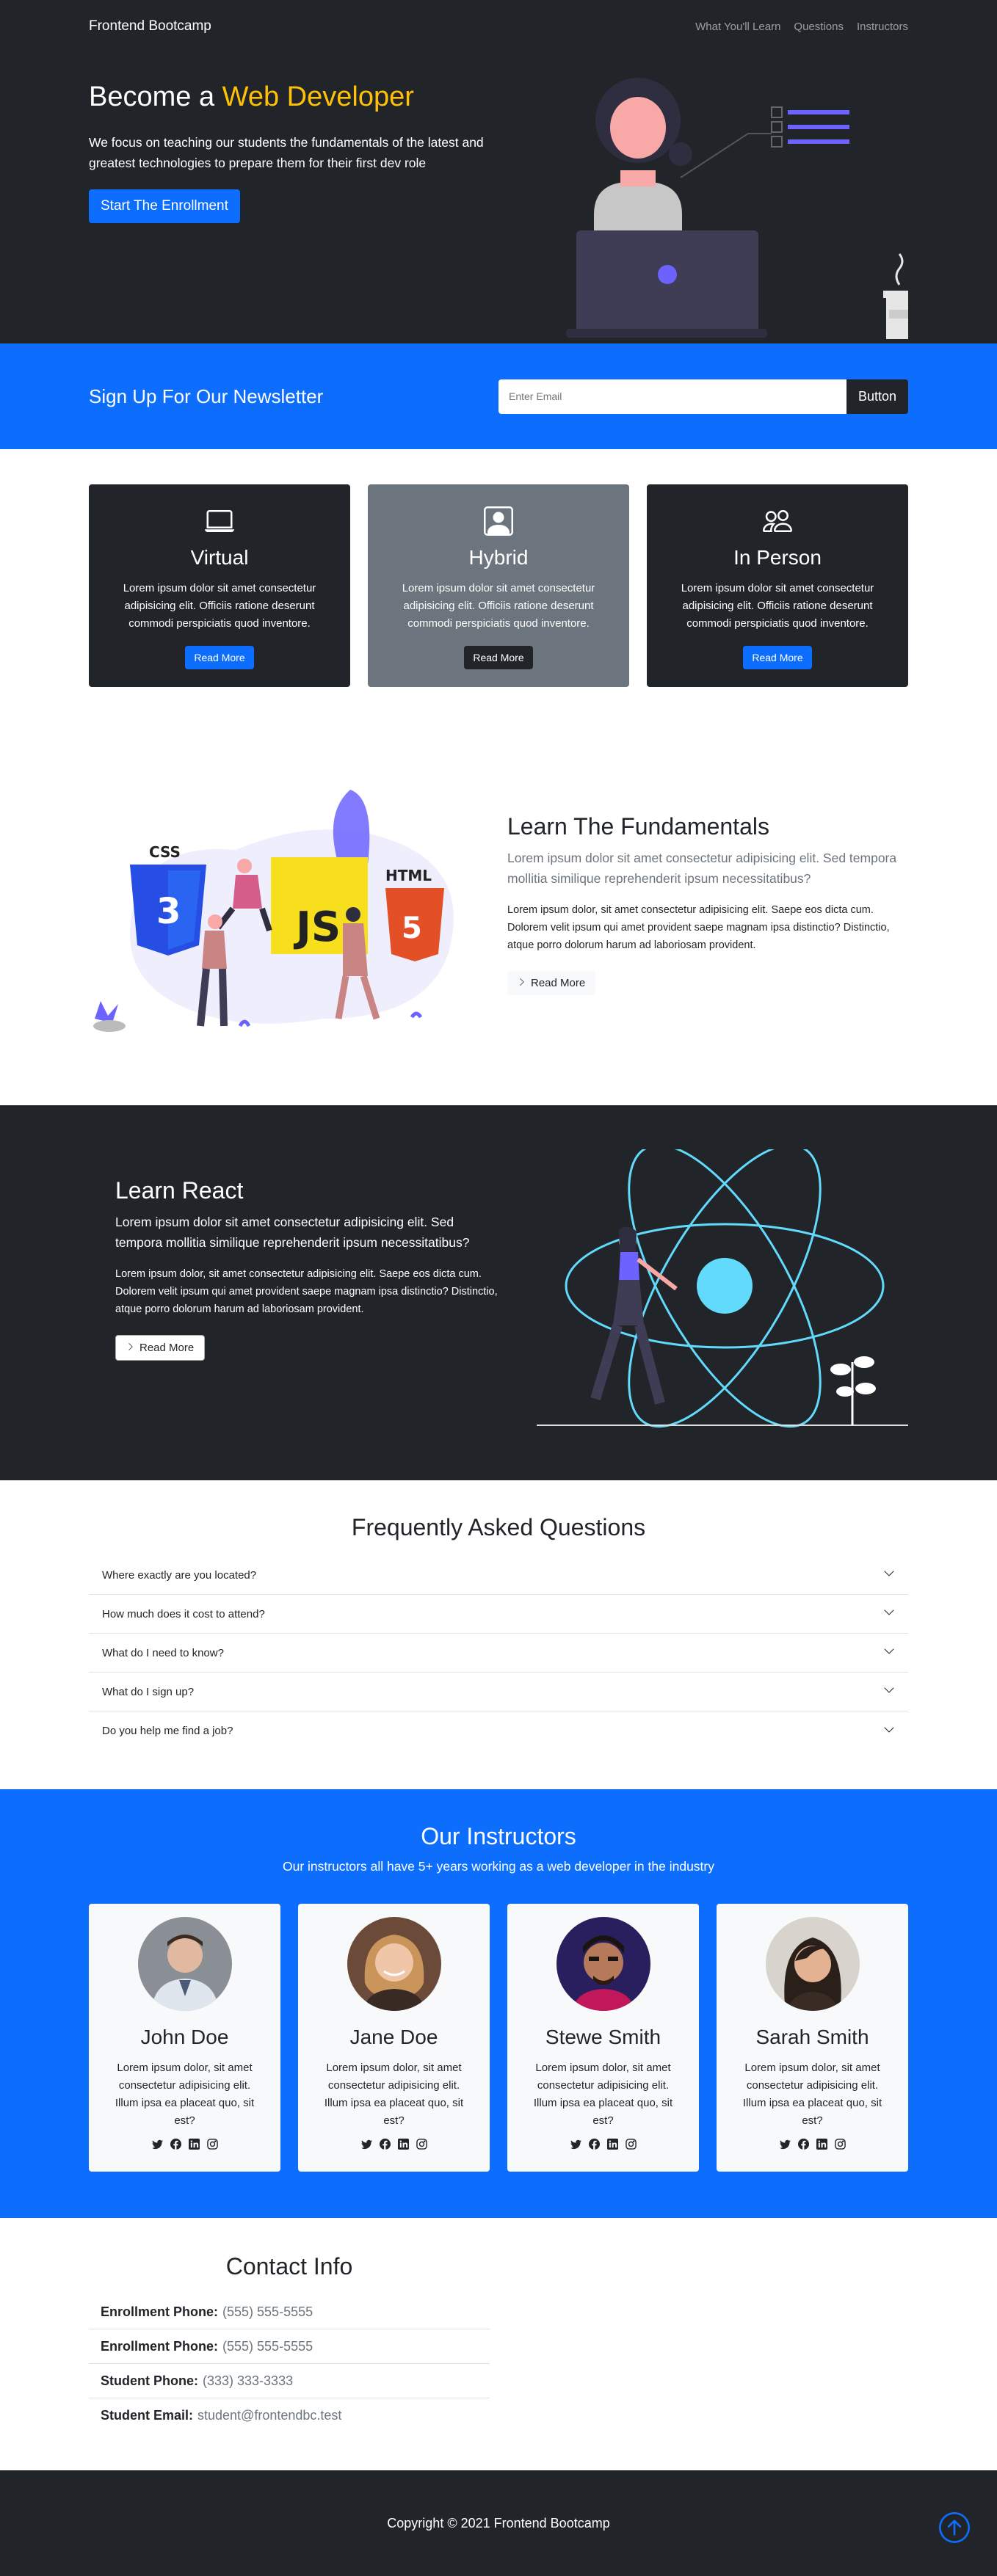  I want to click on instructor-name: Stewe Smith, so click(603, 2037).